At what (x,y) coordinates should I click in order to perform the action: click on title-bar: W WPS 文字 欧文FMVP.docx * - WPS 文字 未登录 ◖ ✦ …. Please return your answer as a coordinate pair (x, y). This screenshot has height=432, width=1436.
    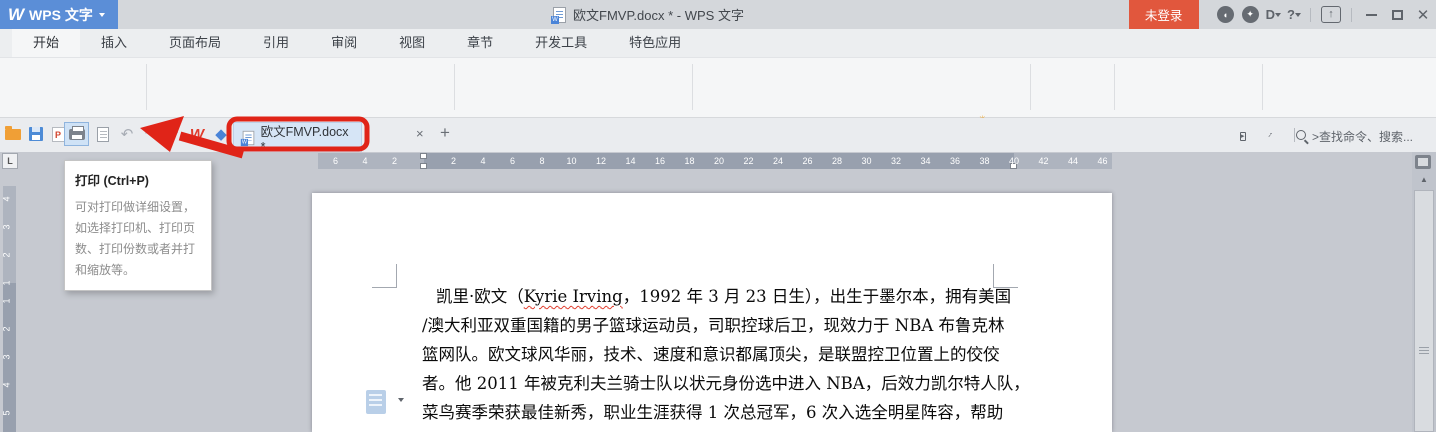
    Looking at the image, I should click on (718, 14).